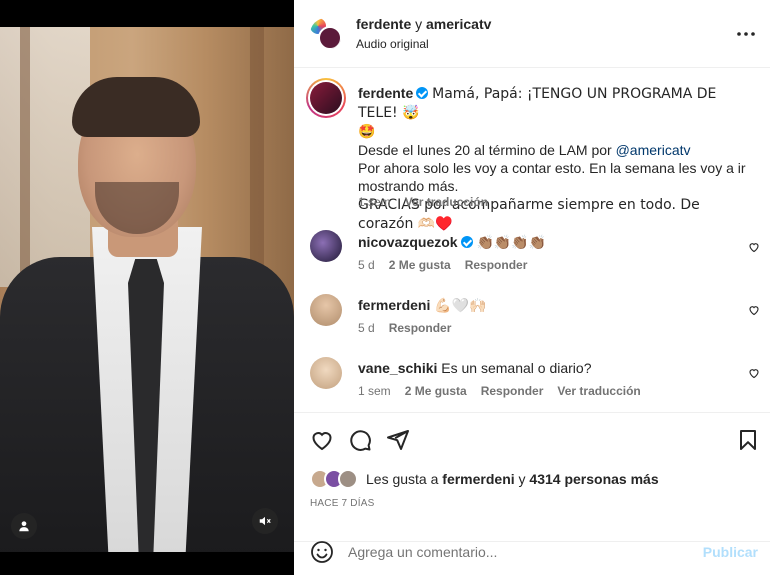 The image size is (770, 575). Describe the element at coordinates (746, 34) in the screenshot. I see `more-horizontal-icon` at that location.